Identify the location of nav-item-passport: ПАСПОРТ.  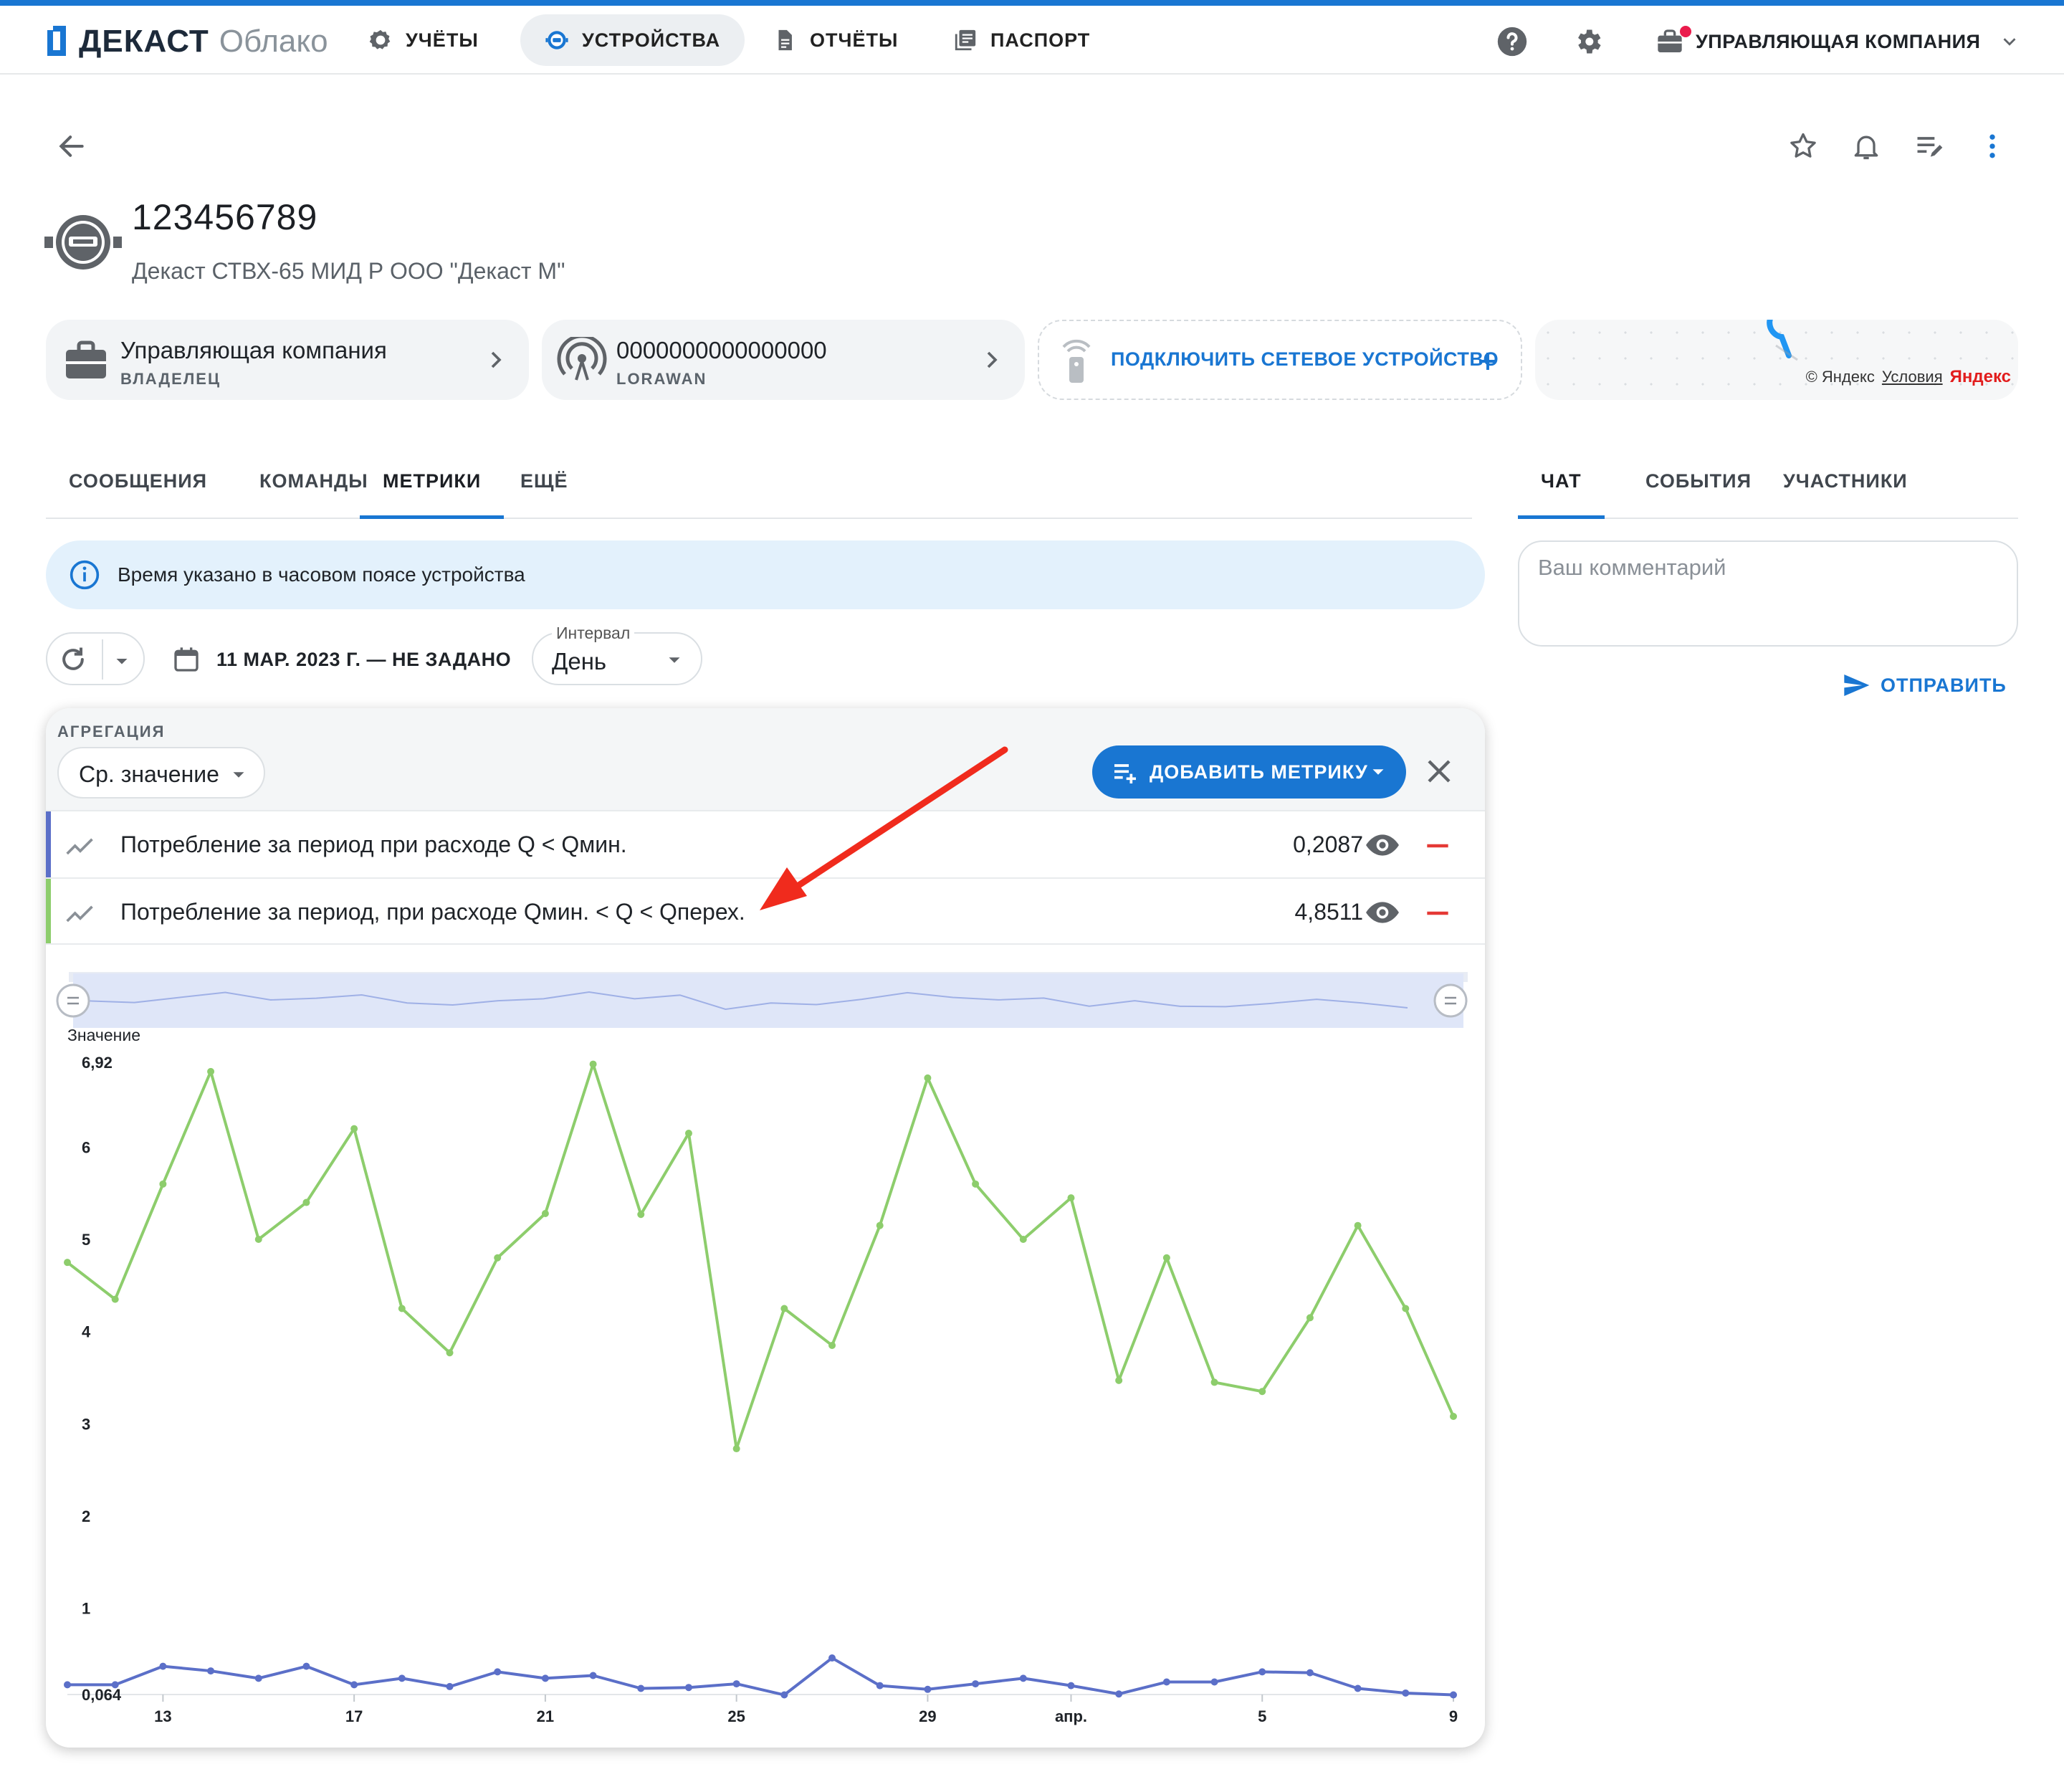
(1022, 40).